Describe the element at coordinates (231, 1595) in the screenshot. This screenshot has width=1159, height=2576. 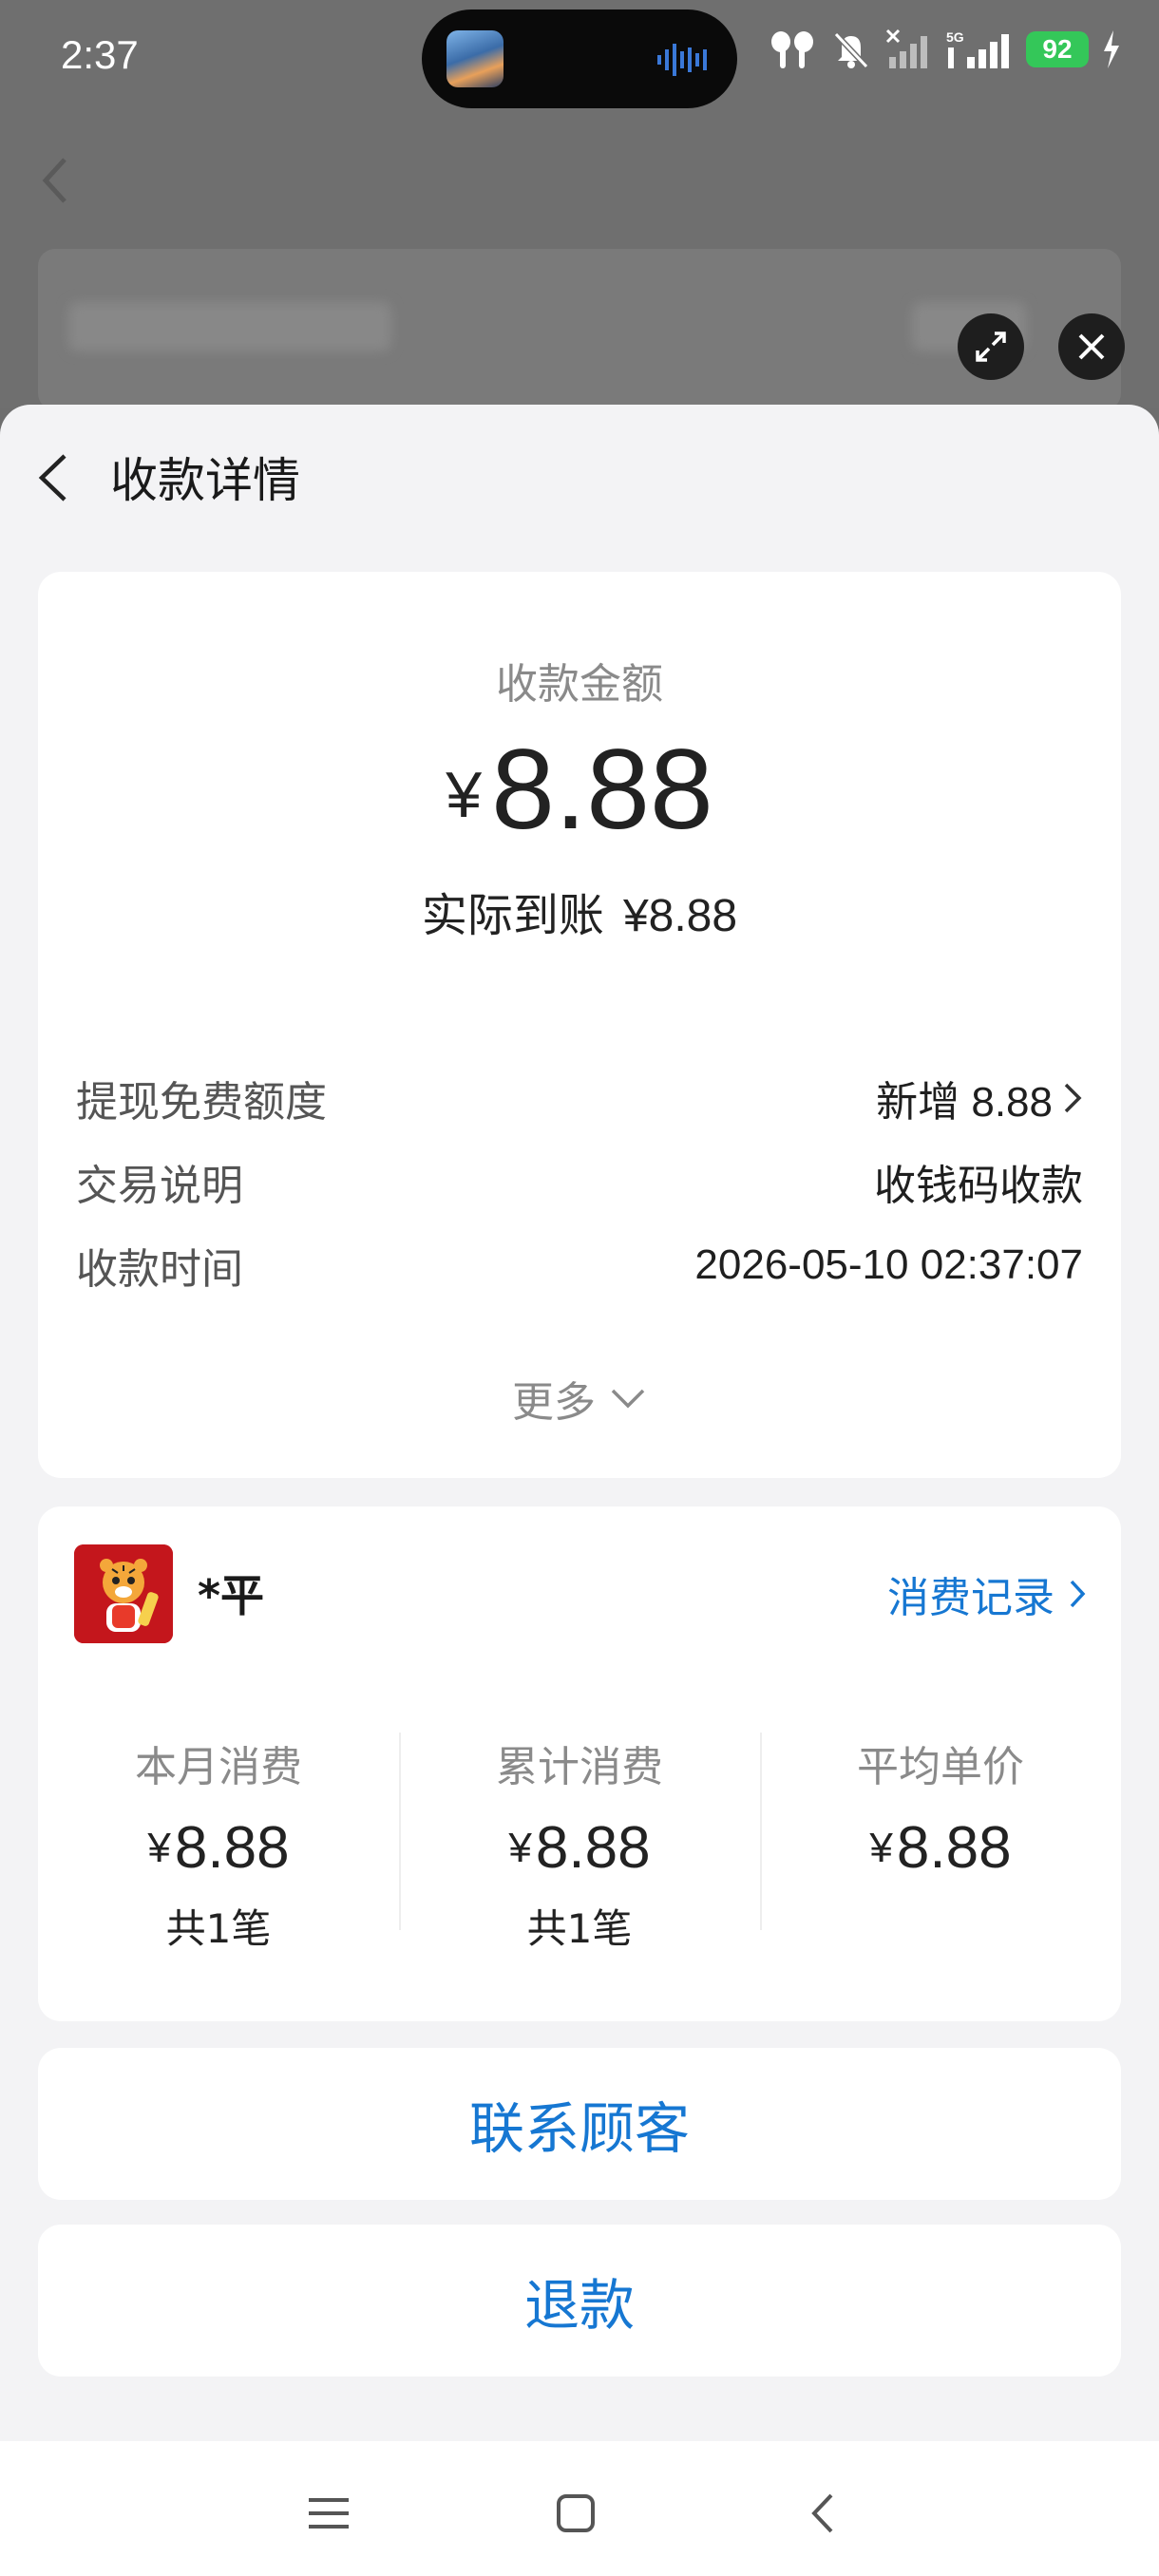
I see `customer-name: *平` at that location.